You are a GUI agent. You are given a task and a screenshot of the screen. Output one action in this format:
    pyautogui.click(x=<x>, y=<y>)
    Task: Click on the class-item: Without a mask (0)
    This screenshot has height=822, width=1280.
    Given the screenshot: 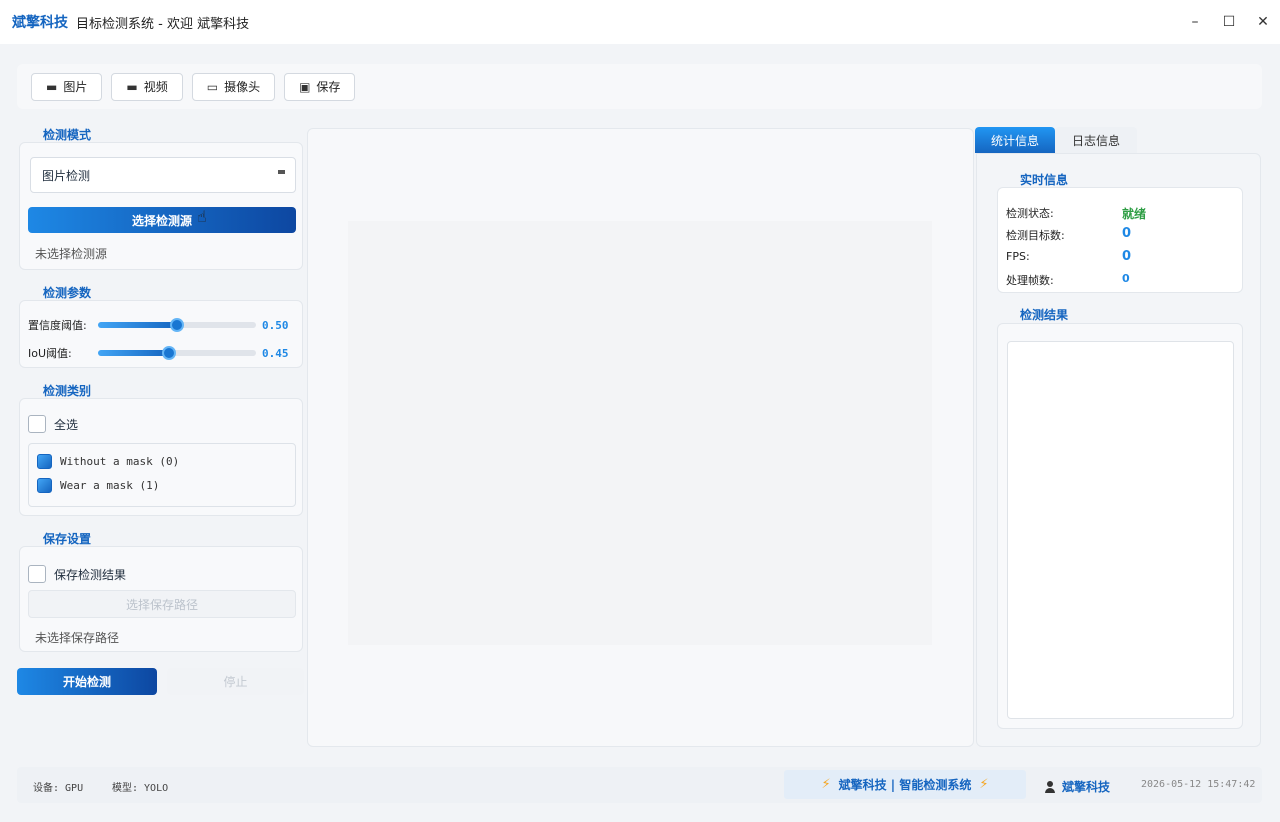 What is the action you would take?
    pyautogui.click(x=108, y=461)
    